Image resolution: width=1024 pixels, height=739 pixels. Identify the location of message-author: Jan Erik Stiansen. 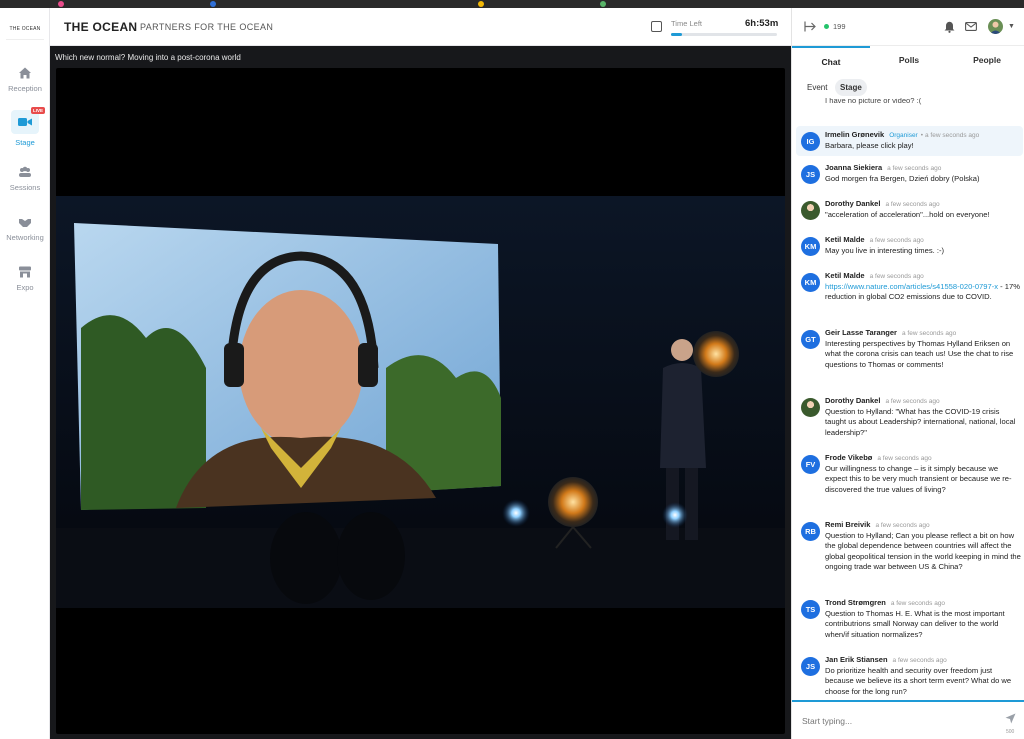
(856, 659).